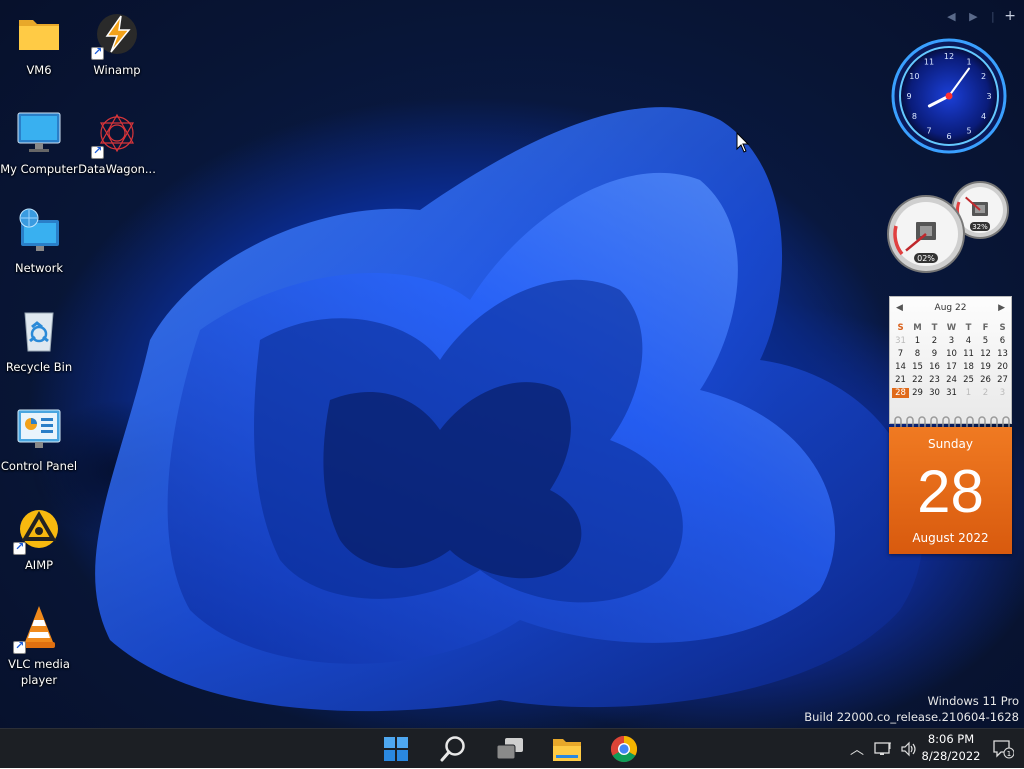  What do you see at coordinates (950, 444) in the screenshot?
I see `calendar-day-name: Sunday` at bounding box center [950, 444].